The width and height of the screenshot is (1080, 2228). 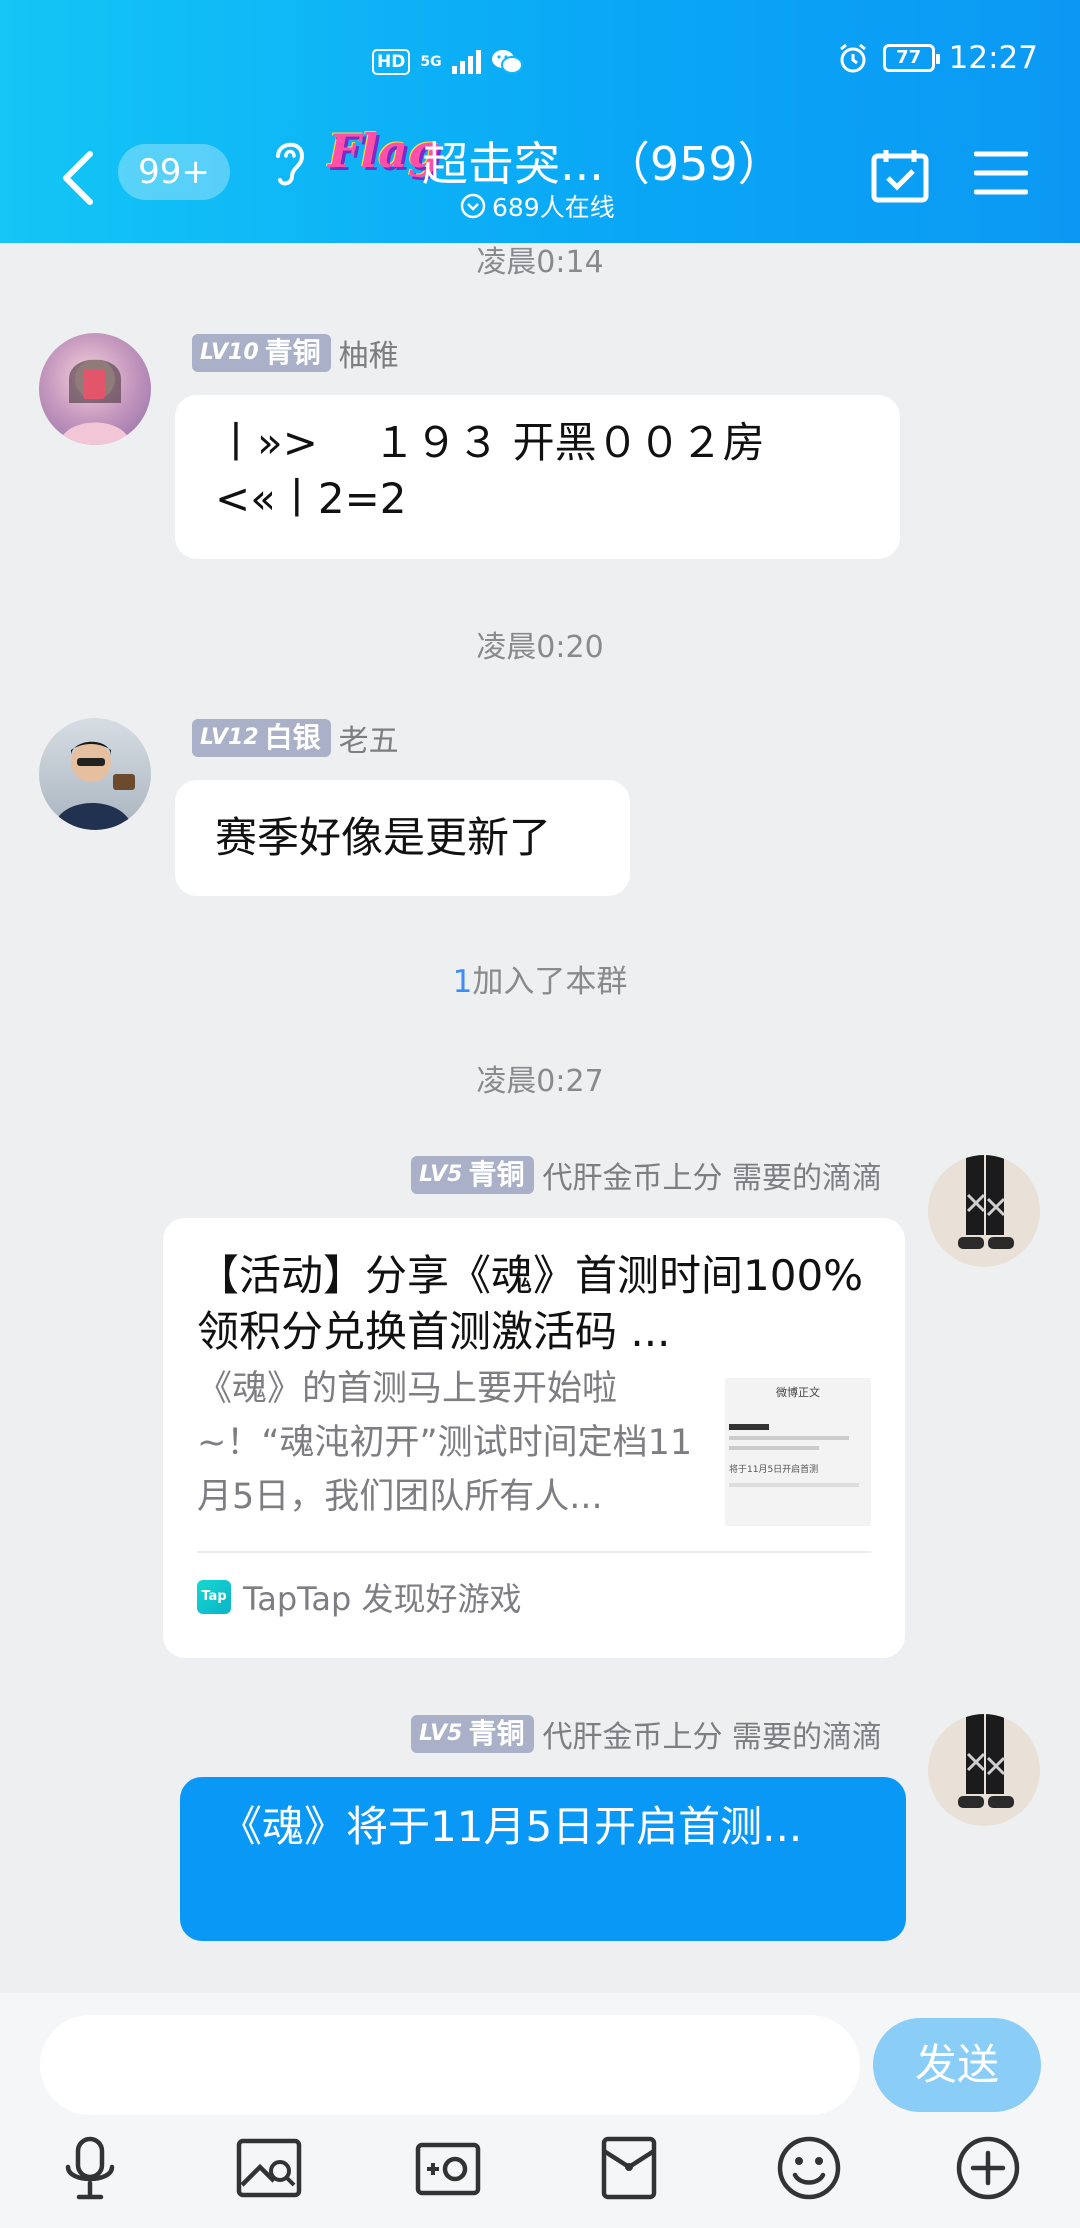 What do you see at coordinates (798, 1452) in the screenshot?
I see `card-thumbnail: 微博正文 将于11月5日开启首测` at bounding box center [798, 1452].